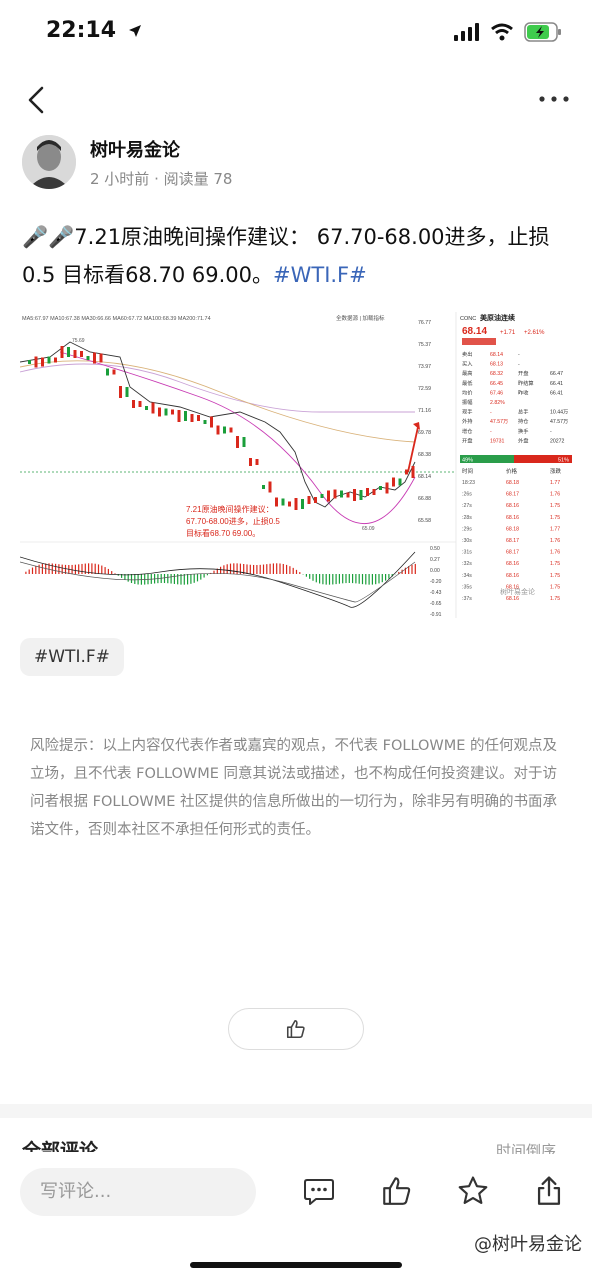  I want to click on quote-value: 66.41, so click(556, 384).